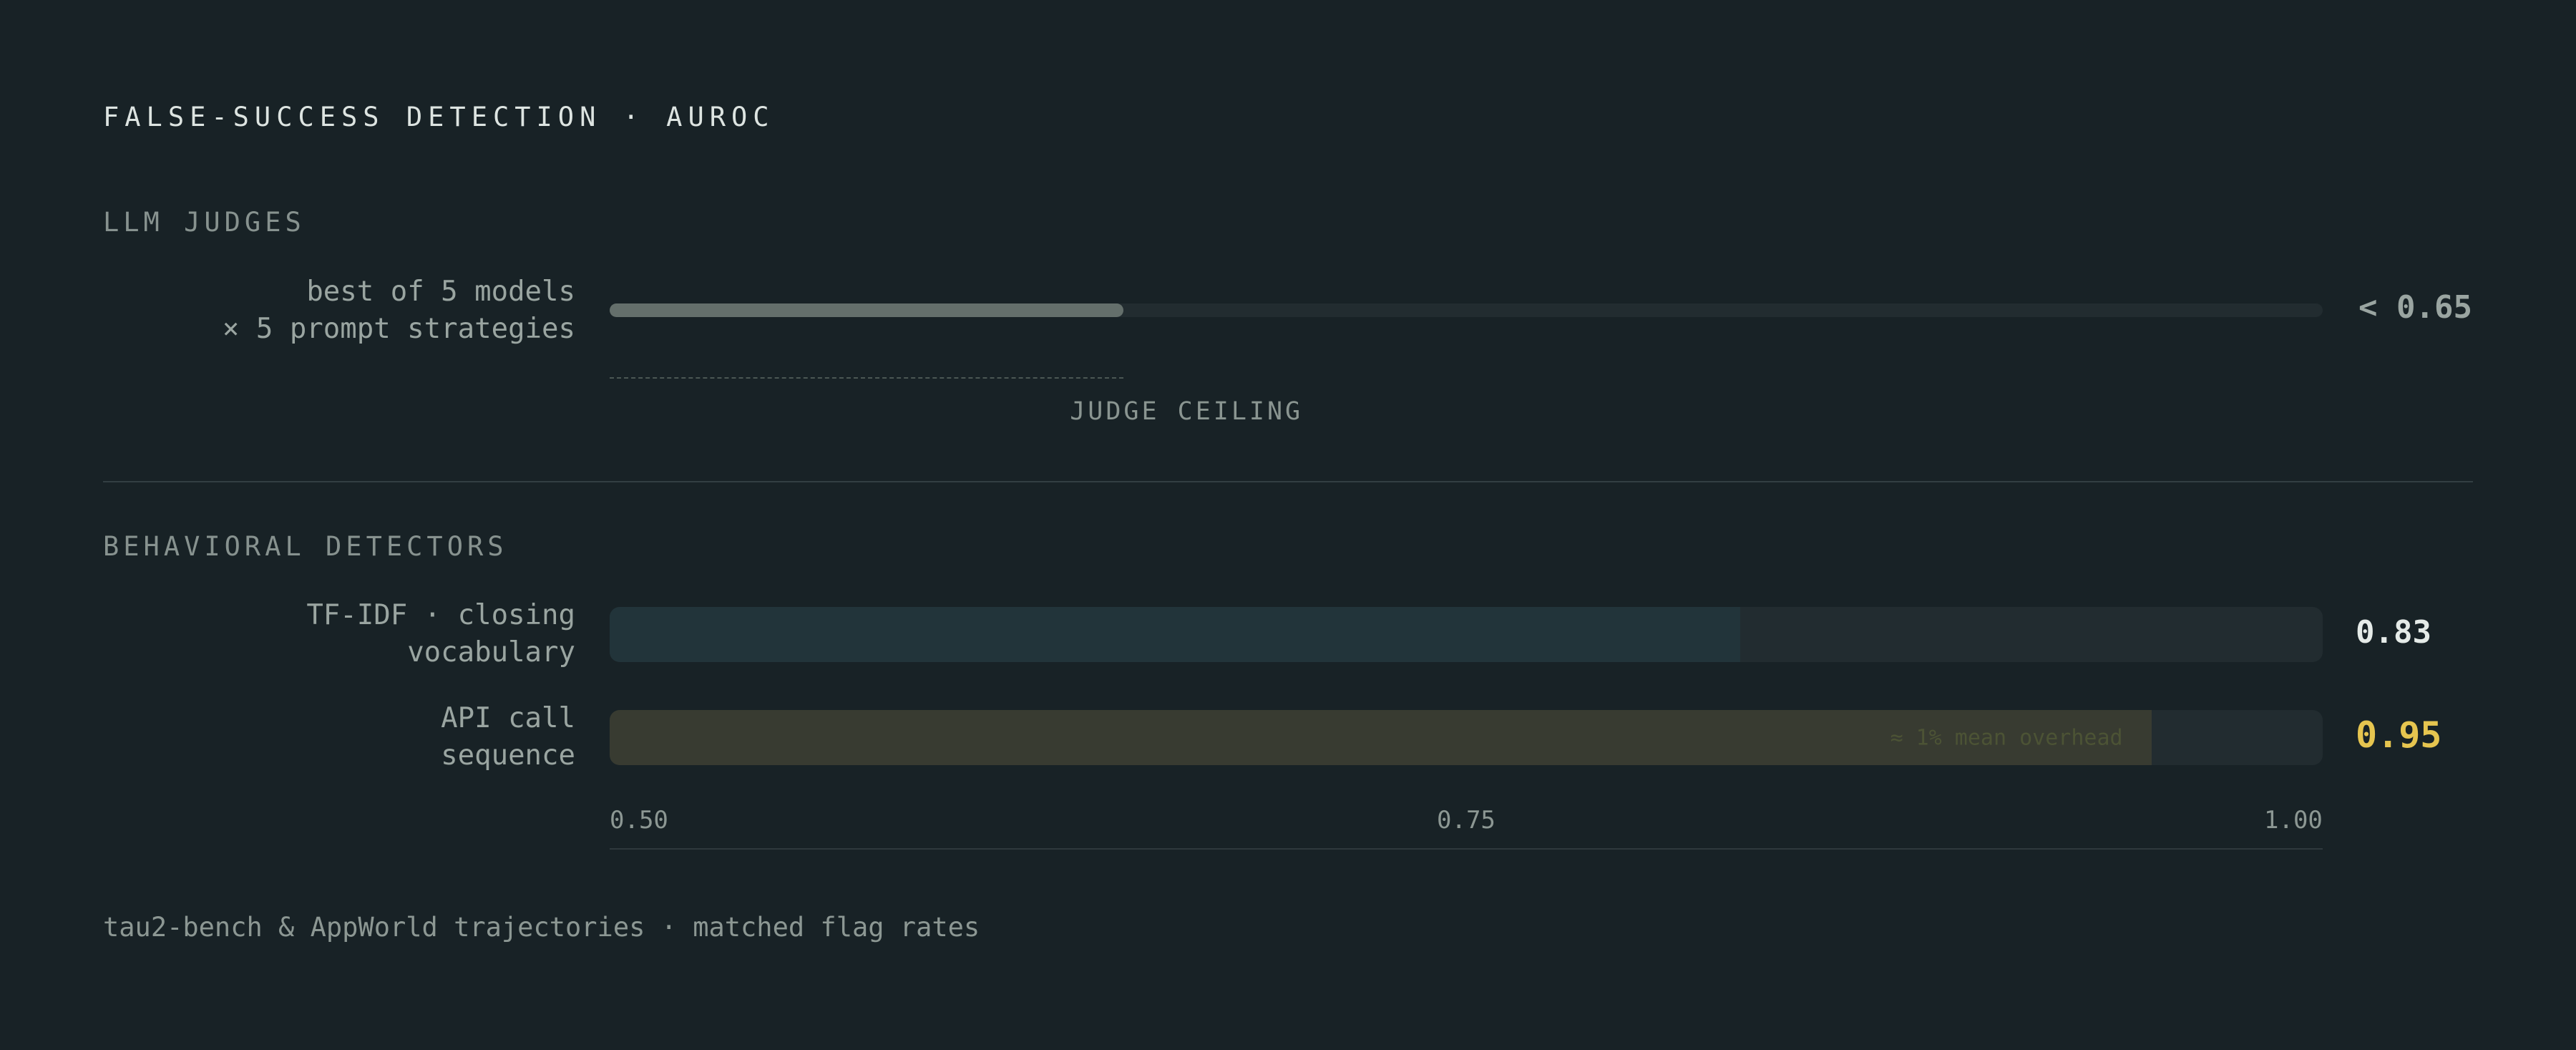  What do you see at coordinates (440, 615) in the screenshot?
I see `tfidf-row-label-line1: TF-IDF · closing` at bounding box center [440, 615].